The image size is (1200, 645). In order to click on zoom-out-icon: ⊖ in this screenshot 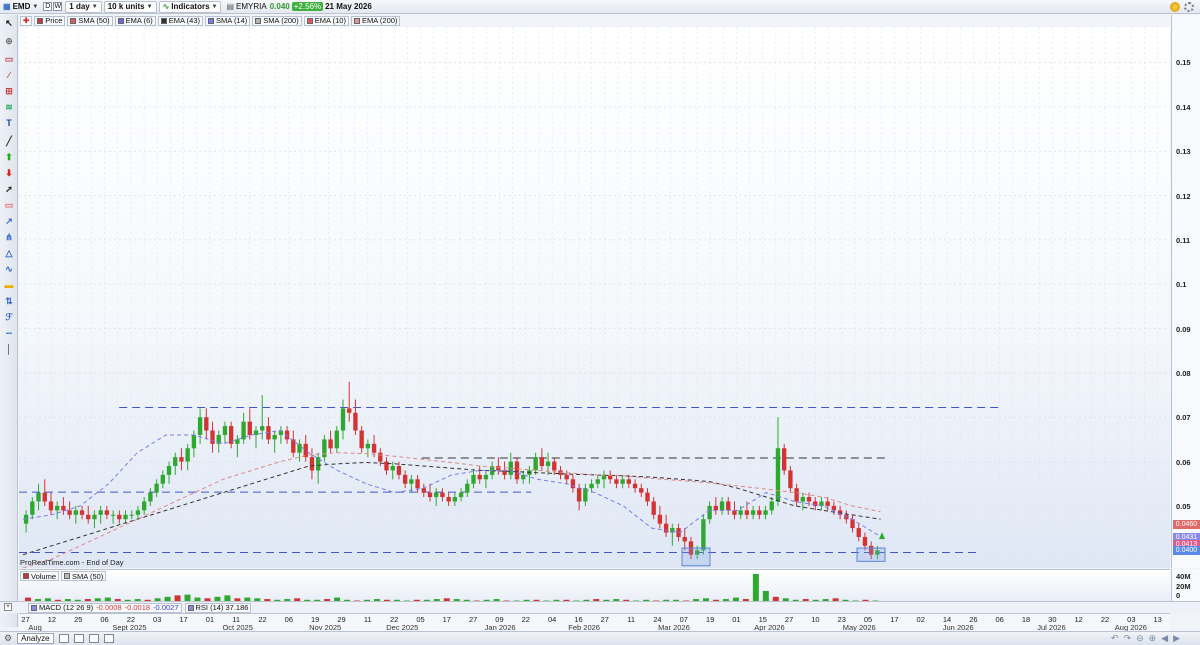, I will do `click(1140, 638)`.